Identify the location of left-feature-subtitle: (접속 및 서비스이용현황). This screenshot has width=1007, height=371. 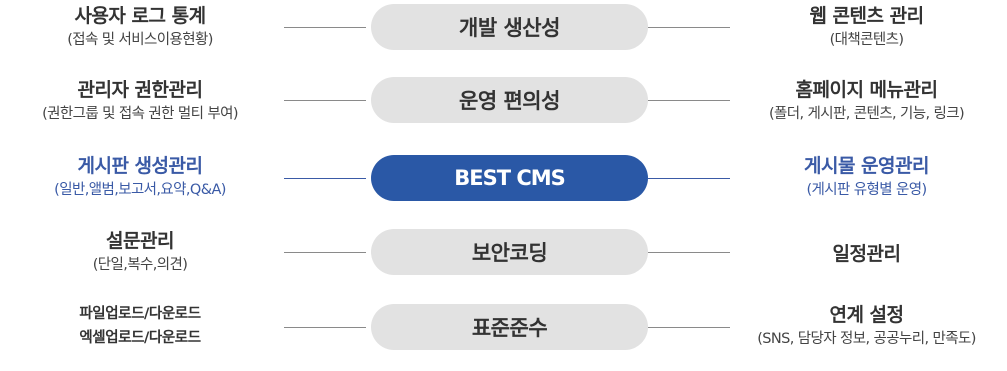
(140, 40).